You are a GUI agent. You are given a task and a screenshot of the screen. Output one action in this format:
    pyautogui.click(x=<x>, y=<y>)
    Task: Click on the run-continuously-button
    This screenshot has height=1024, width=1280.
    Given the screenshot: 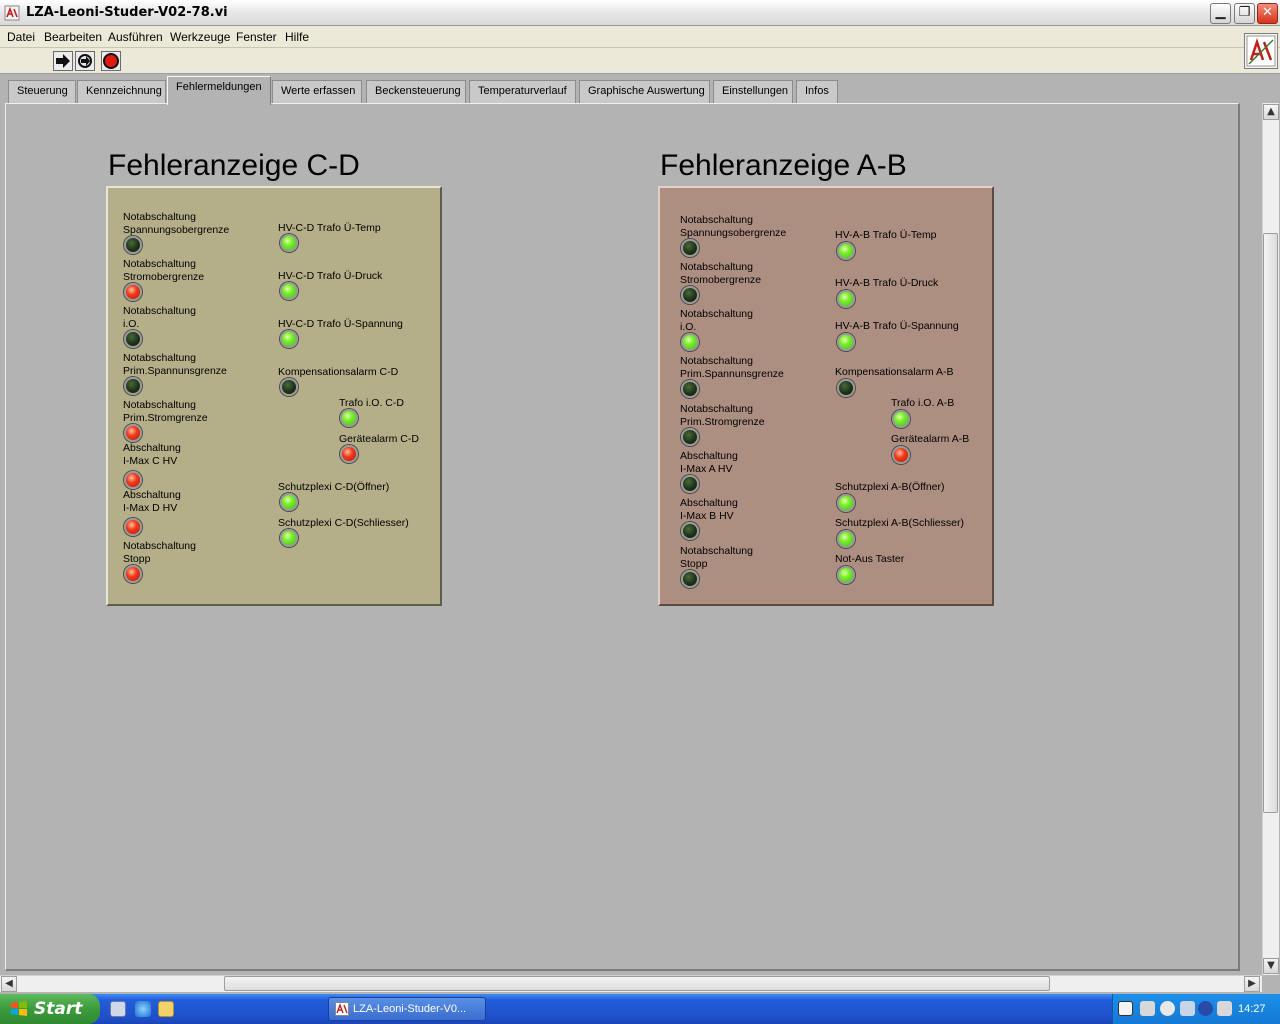 What is the action you would take?
    pyautogui.click(x=85, y=61)
    